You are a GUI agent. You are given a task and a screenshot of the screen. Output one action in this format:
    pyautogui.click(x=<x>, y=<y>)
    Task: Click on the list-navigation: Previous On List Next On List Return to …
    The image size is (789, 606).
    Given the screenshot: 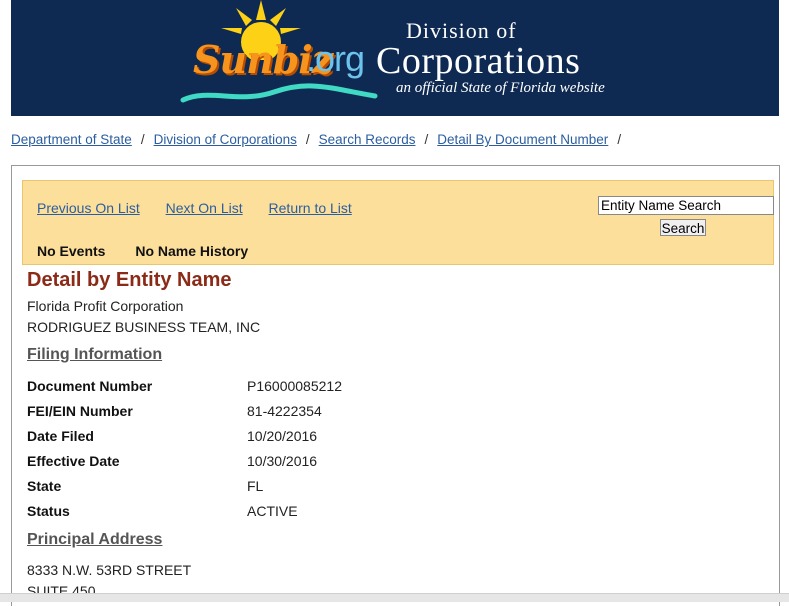 What is the action you would take?
    pyautogui.click(x=205, y=208)
    